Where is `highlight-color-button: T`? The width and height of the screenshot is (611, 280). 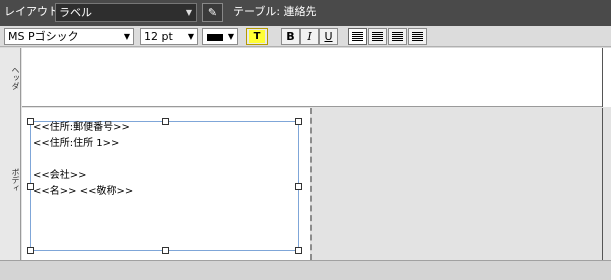
highlight-color-button: T is located at coordinates (257, 36).